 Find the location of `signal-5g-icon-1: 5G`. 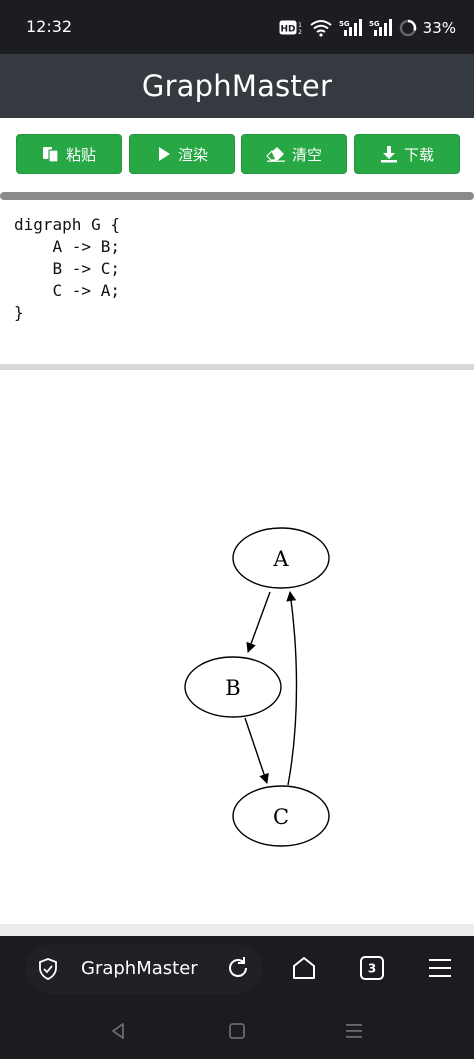

signal-5g-icon-1: 5G is located at coordinates (350, 27).